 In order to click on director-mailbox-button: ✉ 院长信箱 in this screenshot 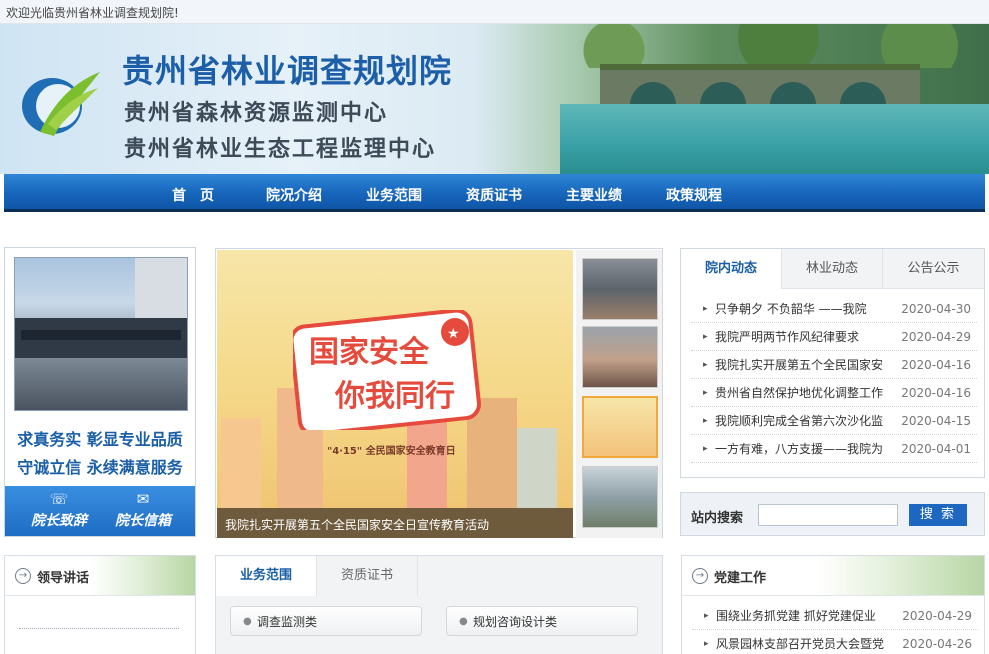, I will do `click(143, 512)`.